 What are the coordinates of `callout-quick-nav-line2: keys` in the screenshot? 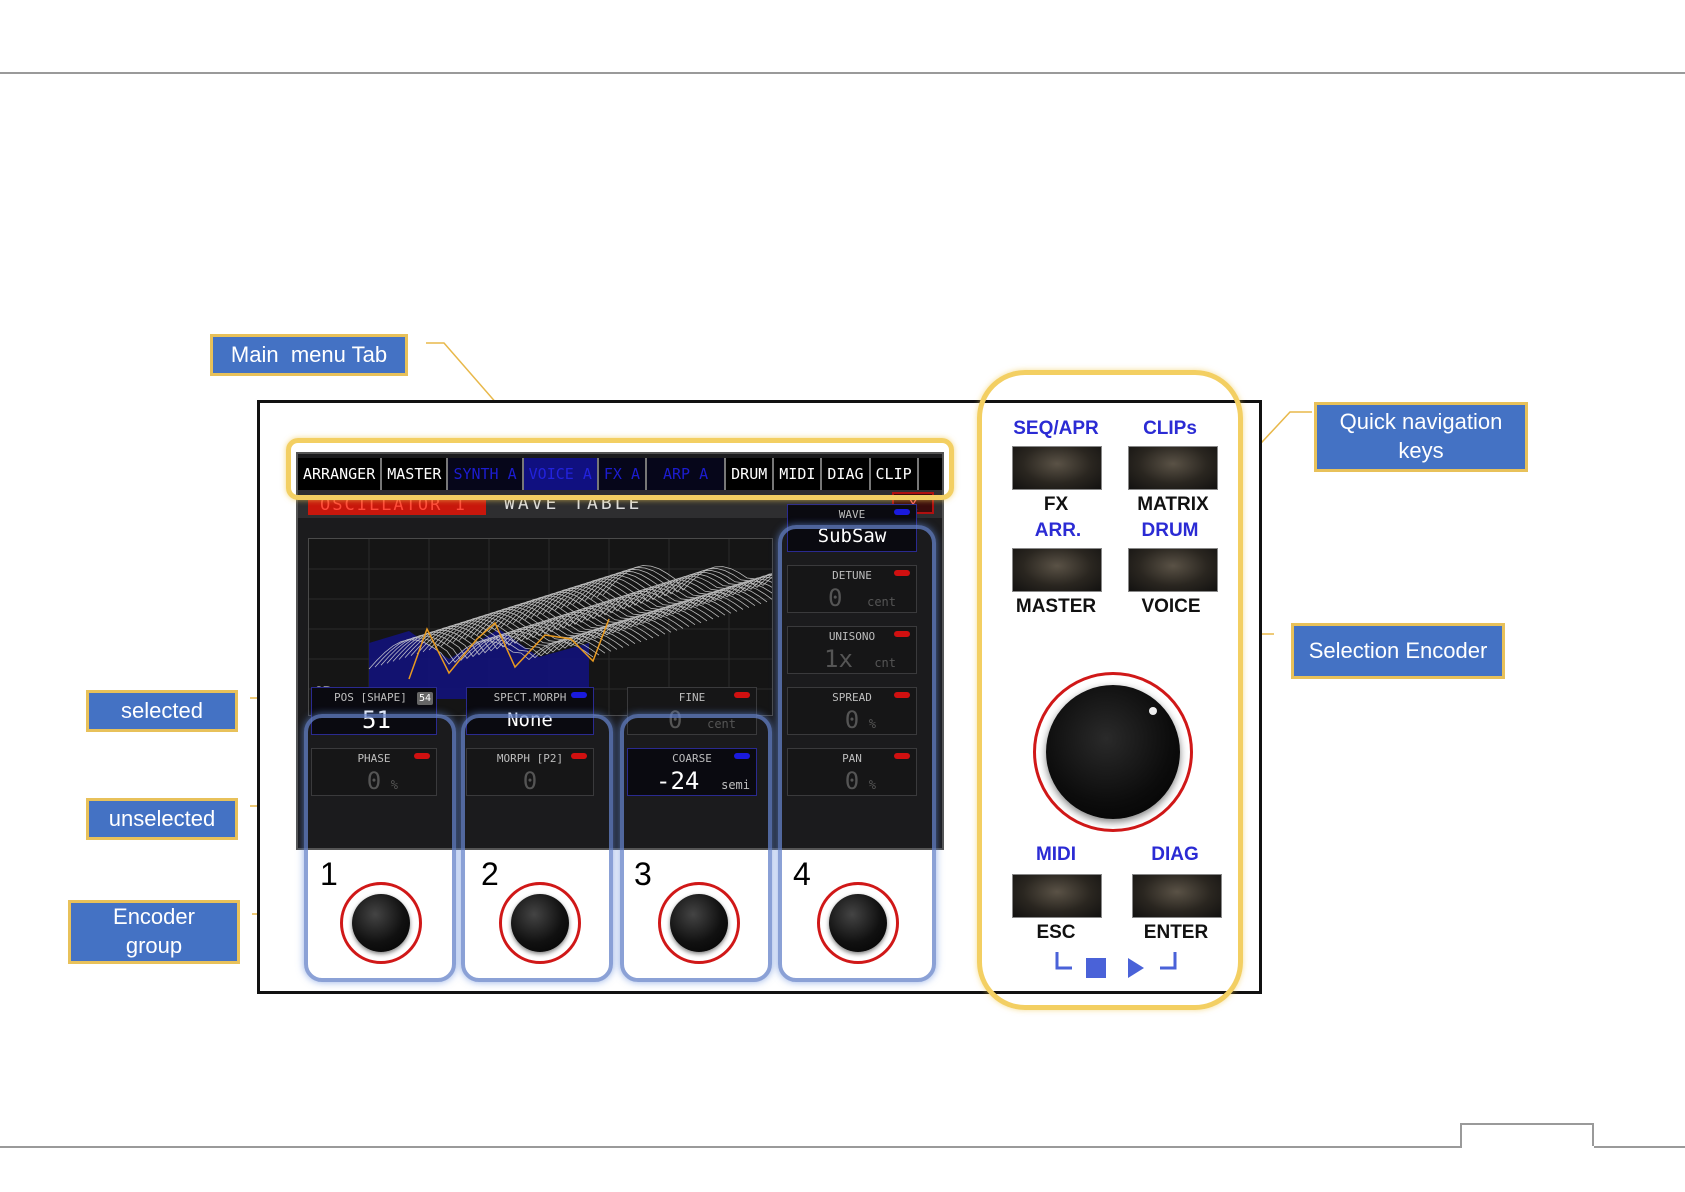 It's located at (1421, 450).